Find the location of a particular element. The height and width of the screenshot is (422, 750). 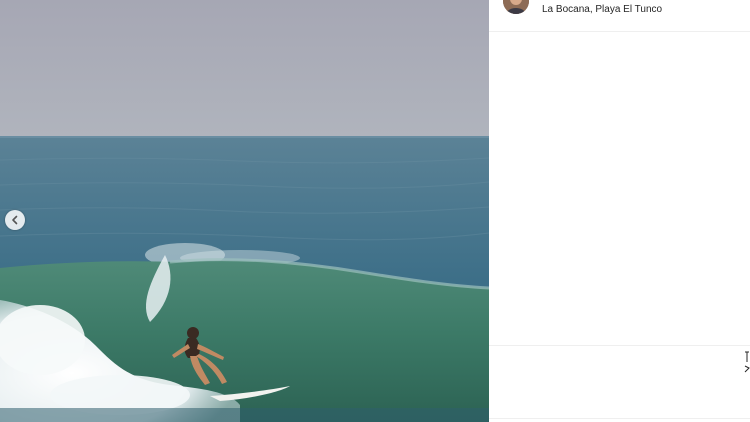

previous-photo-button is located at coordinates (15, 220).